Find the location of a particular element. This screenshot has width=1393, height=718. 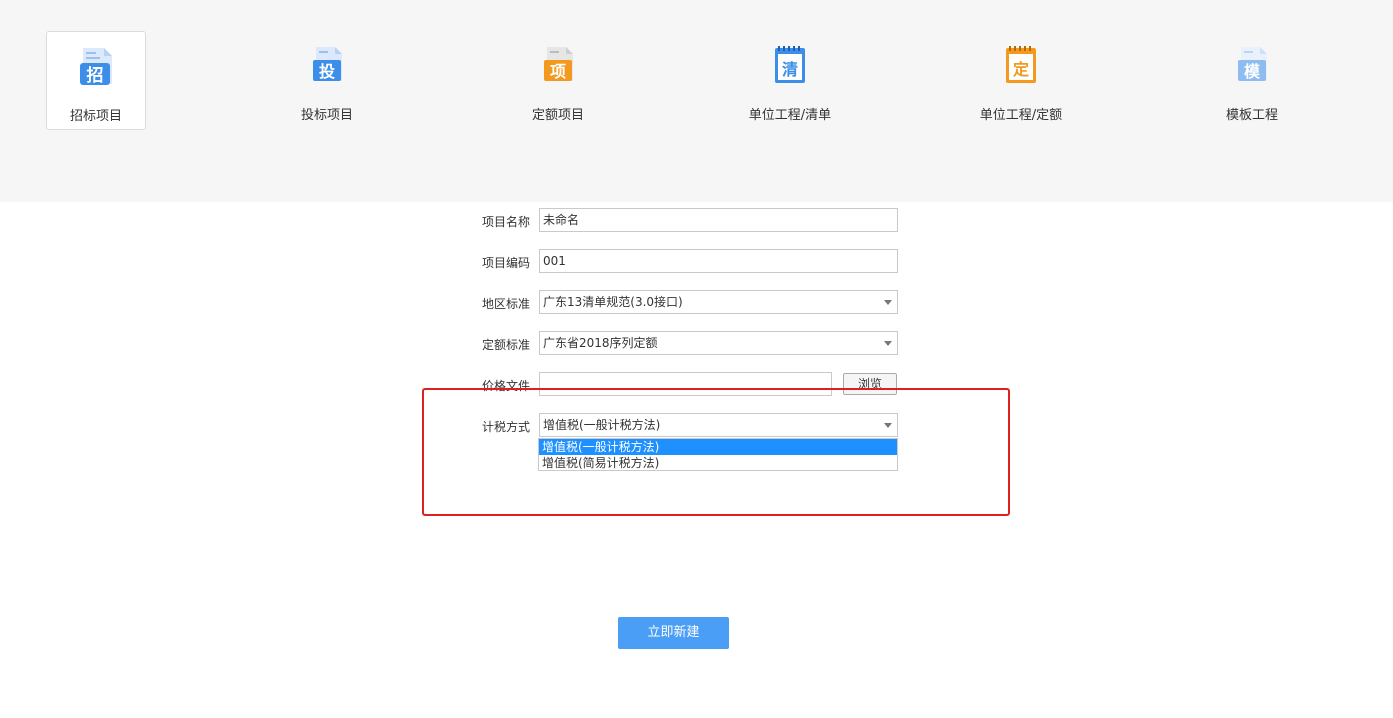

svg-text: 模 is located at coordinates (1252, 71).